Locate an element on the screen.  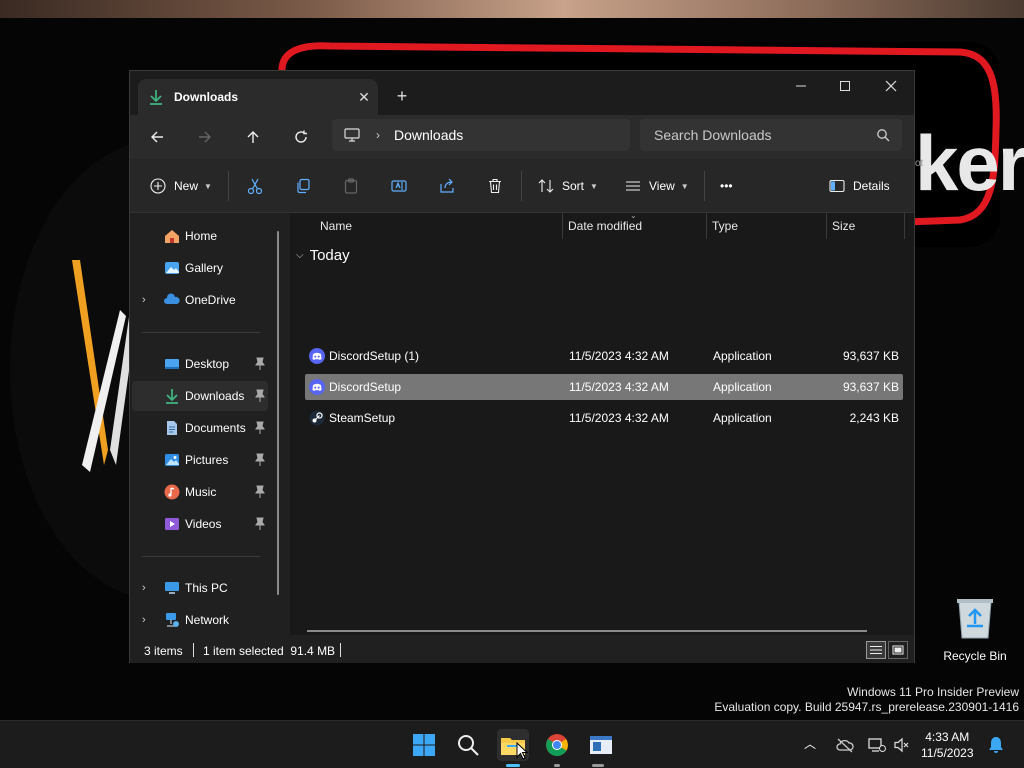
notification-bell-icon is located at coordinates (996, 745).